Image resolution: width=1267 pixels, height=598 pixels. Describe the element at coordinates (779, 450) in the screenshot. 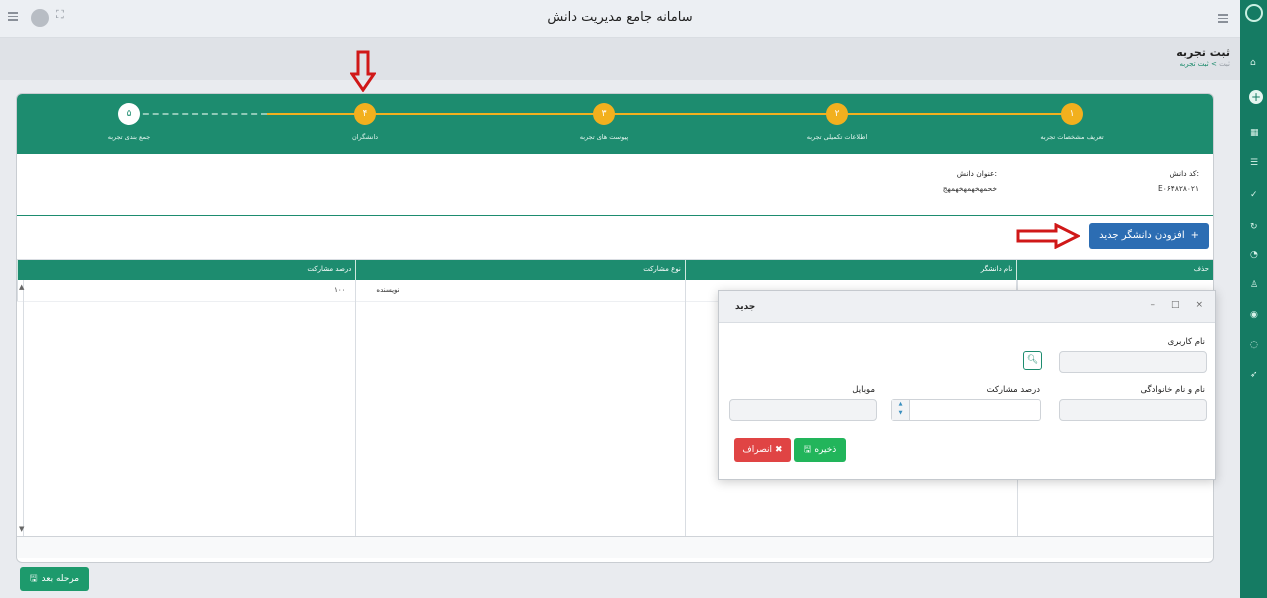

I see `close-icon: ✖` at that location.